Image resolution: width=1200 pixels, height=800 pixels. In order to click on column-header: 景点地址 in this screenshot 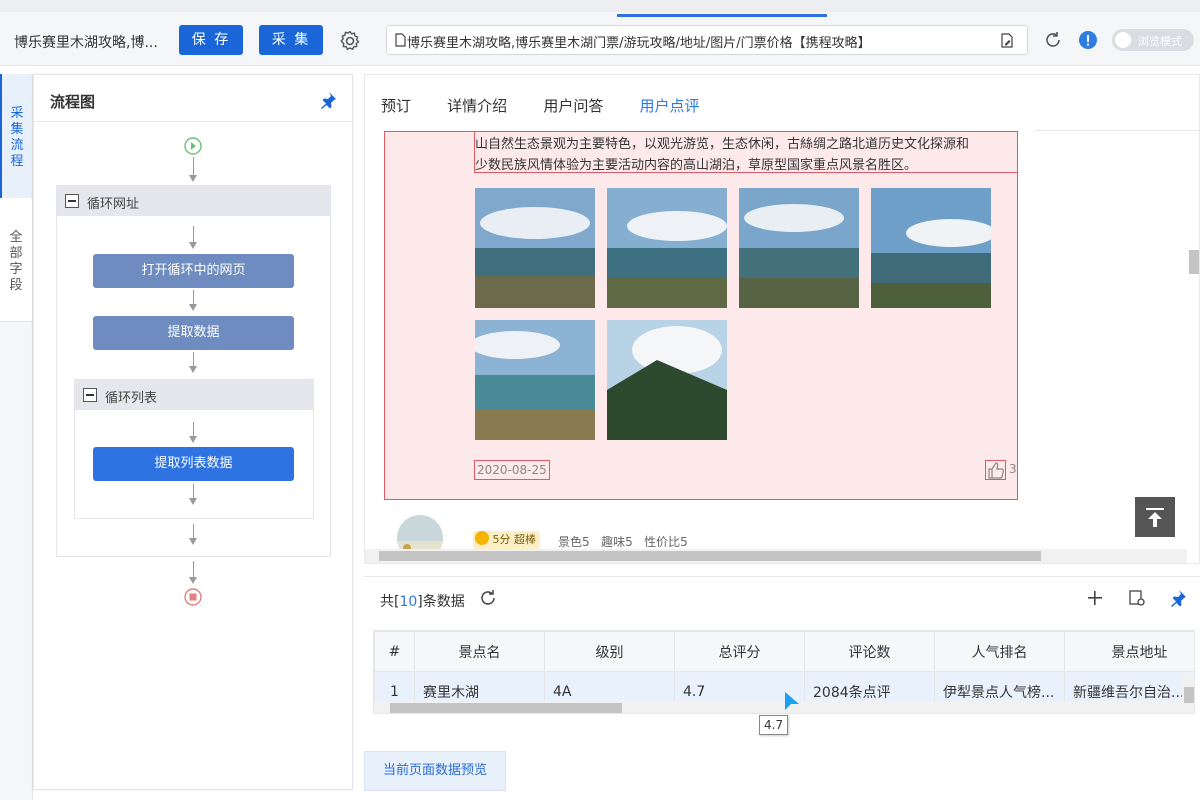, I will do `click(1129, 651)`.